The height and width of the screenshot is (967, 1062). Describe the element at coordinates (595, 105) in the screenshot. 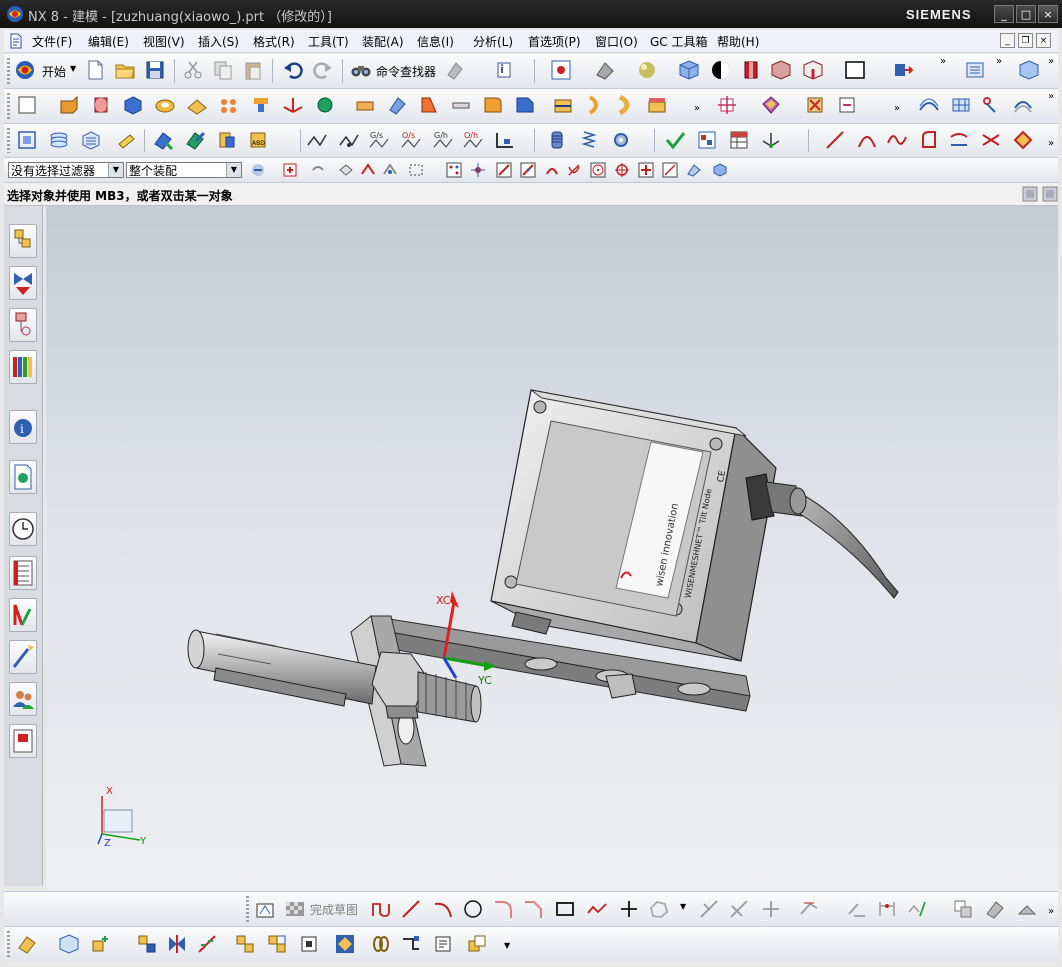

I see `split-body-icon` at that location.